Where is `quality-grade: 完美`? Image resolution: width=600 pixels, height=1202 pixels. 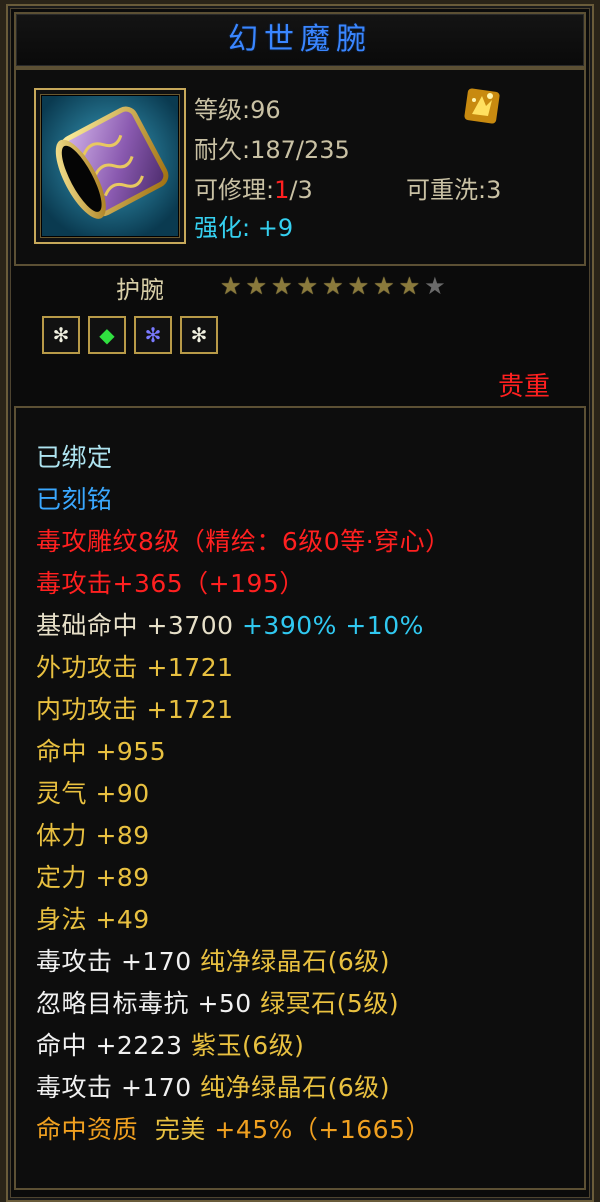
quality-grade: 完美 is located at coordinates (180, 1129).